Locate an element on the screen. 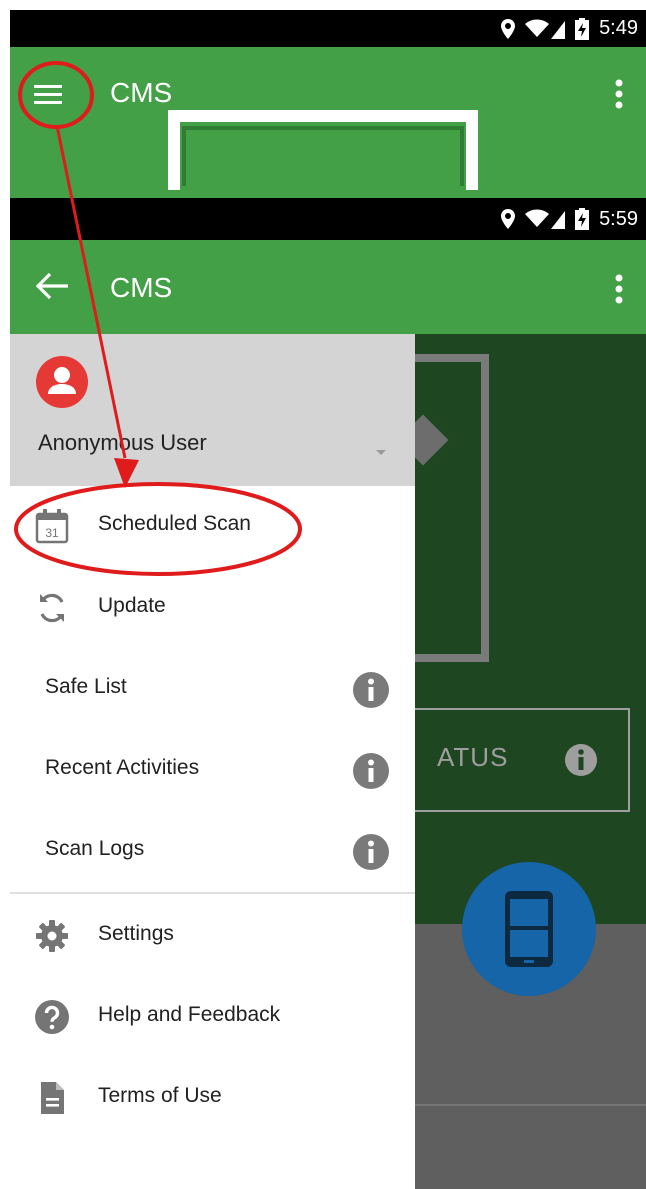  hamburger-menu-icon is located at coordinates (48, 95).